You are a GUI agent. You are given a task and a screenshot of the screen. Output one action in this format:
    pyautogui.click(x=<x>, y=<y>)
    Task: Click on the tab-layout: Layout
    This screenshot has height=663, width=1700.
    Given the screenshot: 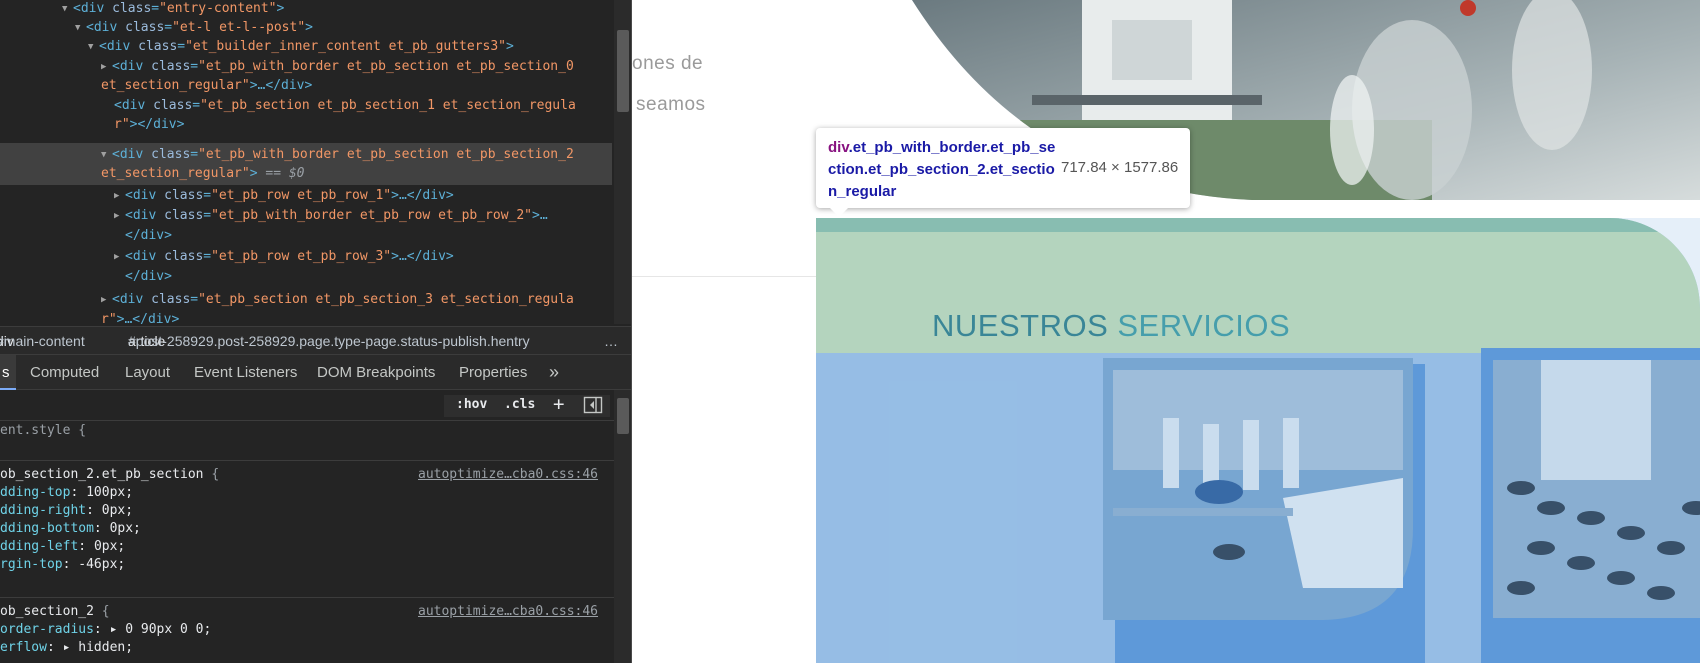 What is the action you would take?
    pyautogui.click(x=147, y=372)
    